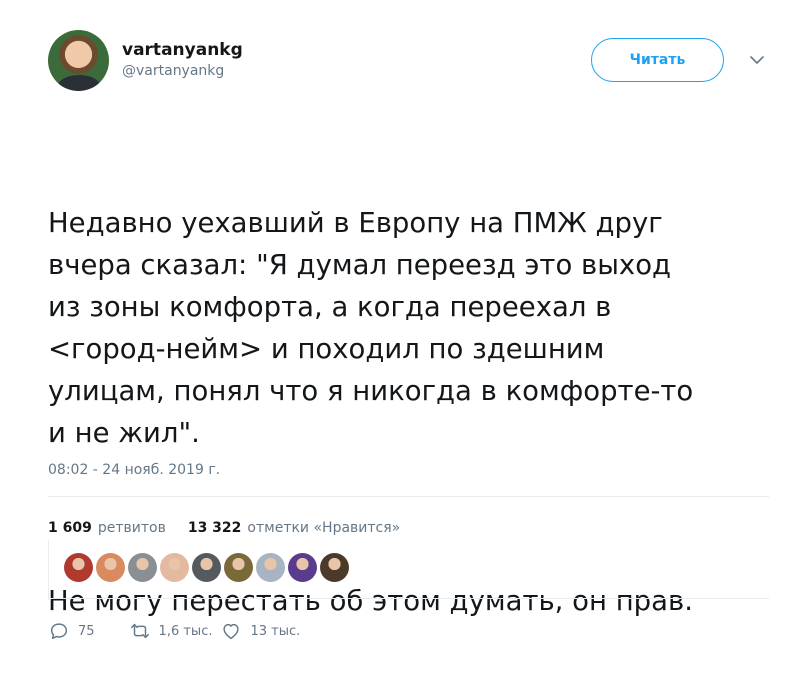 The height and width of the screenshot is (685, 811). I want to click on retweets-count: 1 609, so click(70, 528).